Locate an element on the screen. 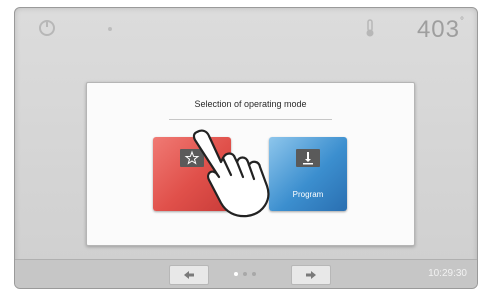  program-icon is located at coordinates (308, 158).